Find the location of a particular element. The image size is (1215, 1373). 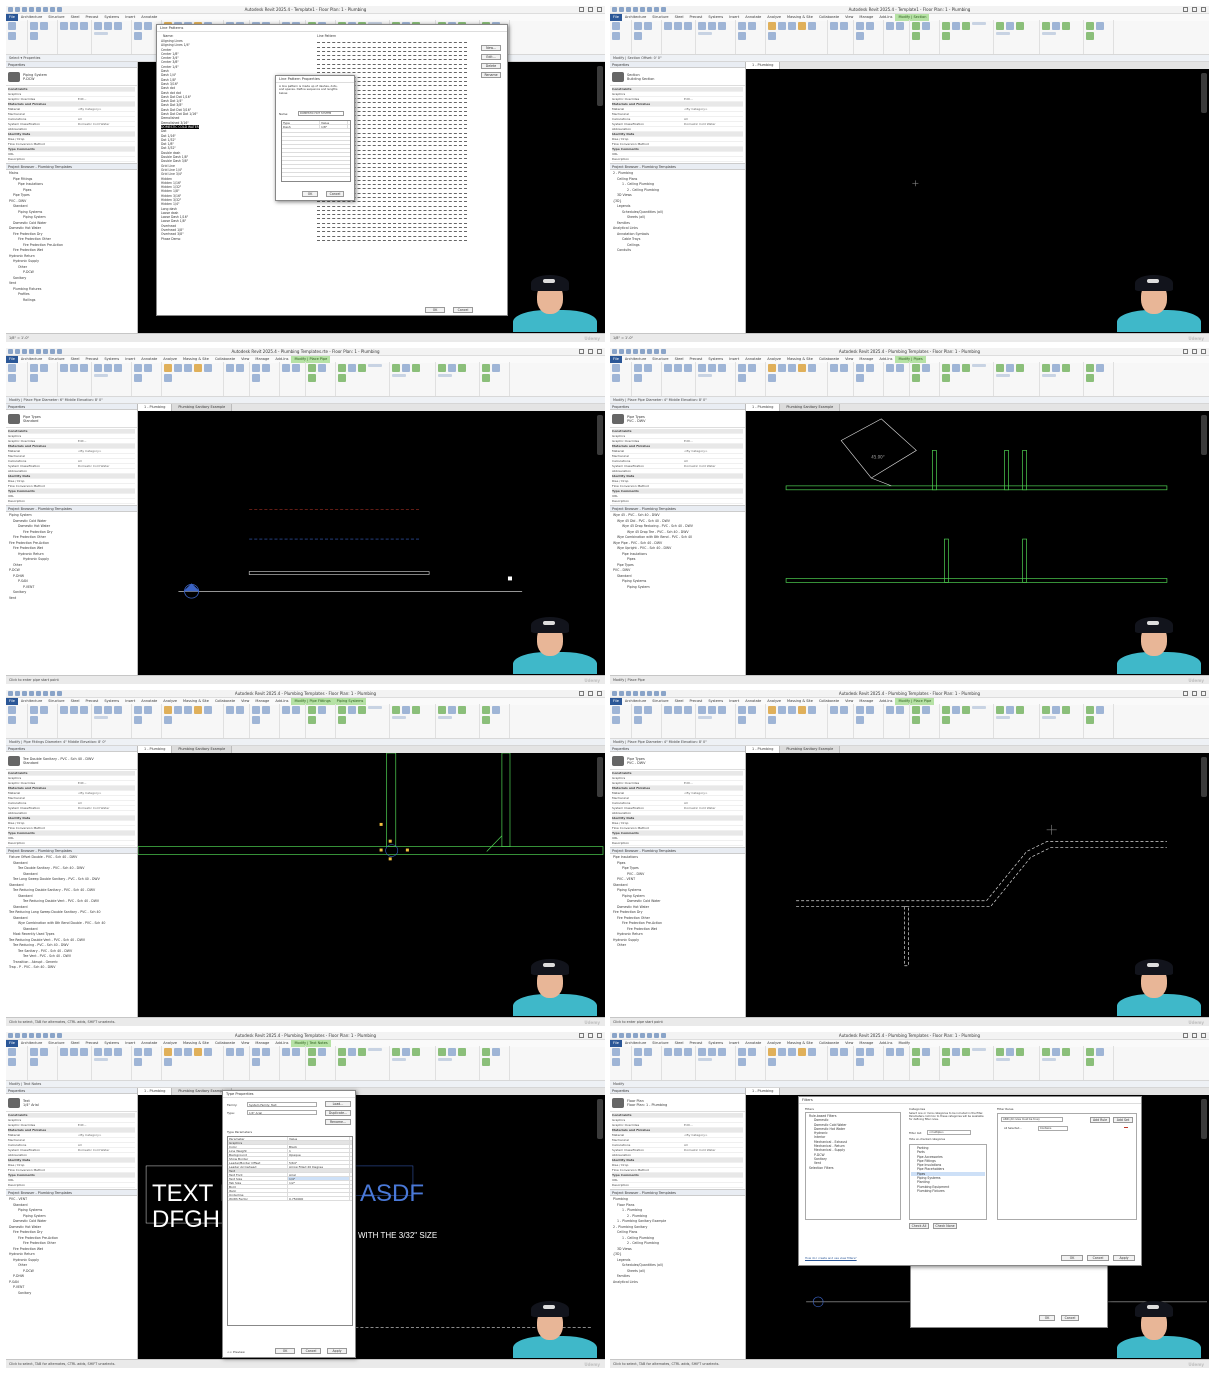

type-selector: Floor Plan Floor Plan: 1 - Plumbing is located at coordinates (677, 1103).